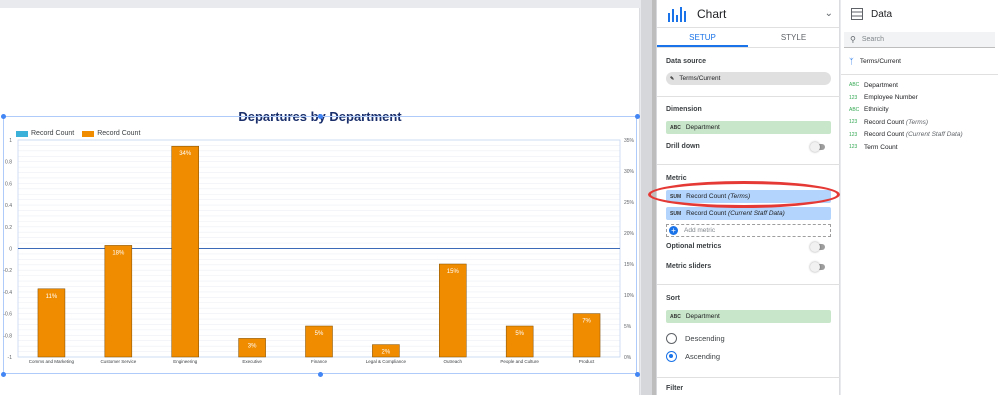 This screenshot has width=998, height=395. I want to click on y2-tick-label: 20%, so click(629, 234).